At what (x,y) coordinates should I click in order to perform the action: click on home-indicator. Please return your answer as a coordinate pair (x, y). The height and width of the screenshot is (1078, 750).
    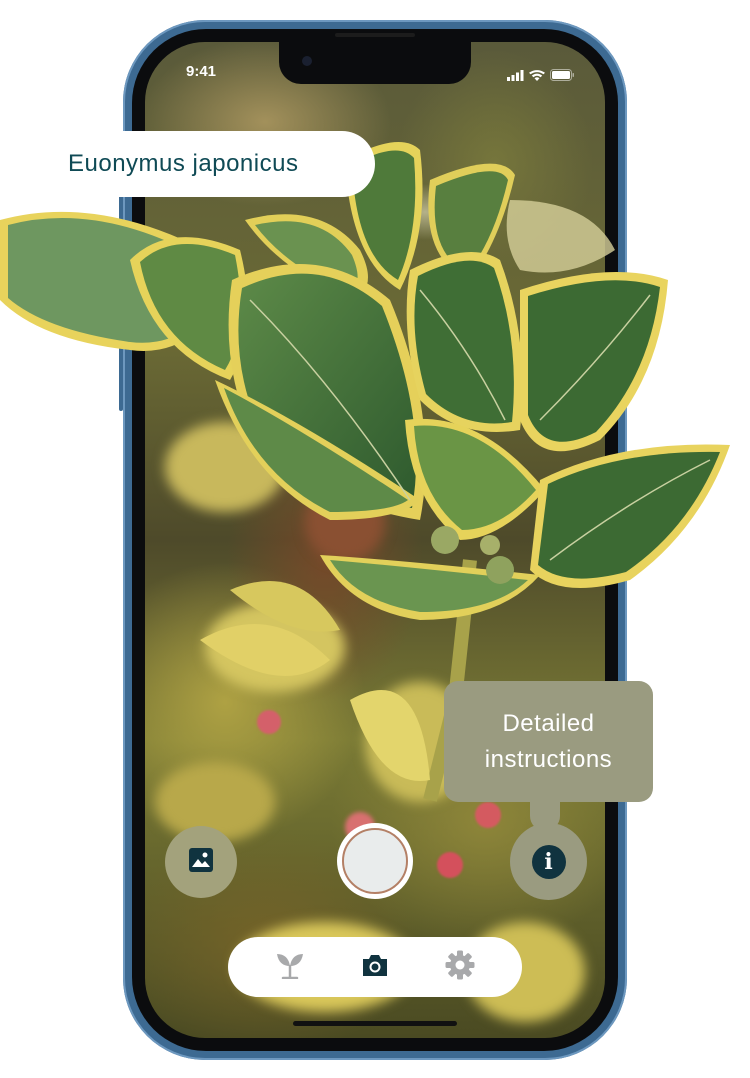
    Looking at the image, I should click on (375, 1023).